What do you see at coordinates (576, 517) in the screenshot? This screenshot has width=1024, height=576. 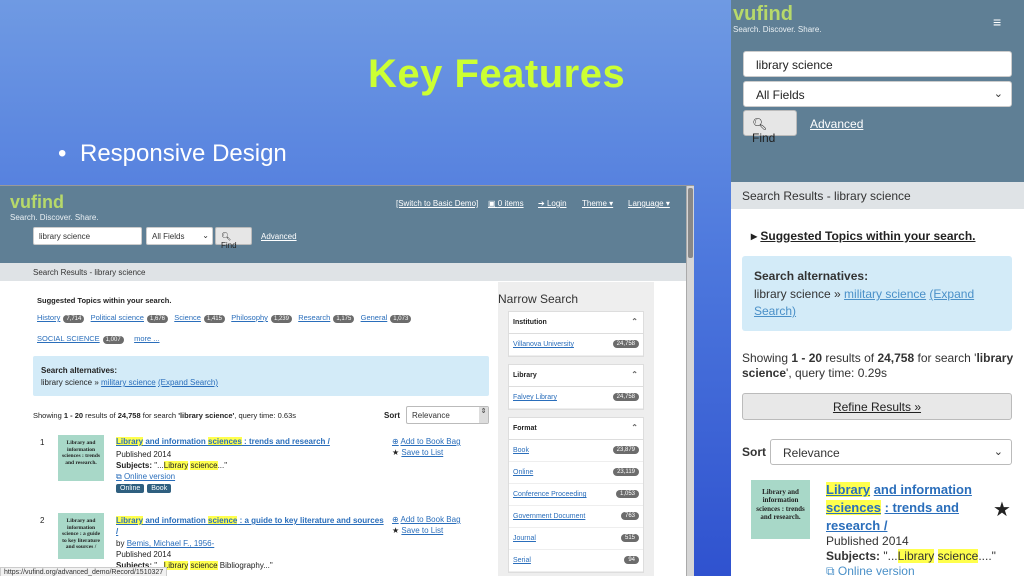 I see `facet-item: Government Document 763` at bounding box center [576, 517].